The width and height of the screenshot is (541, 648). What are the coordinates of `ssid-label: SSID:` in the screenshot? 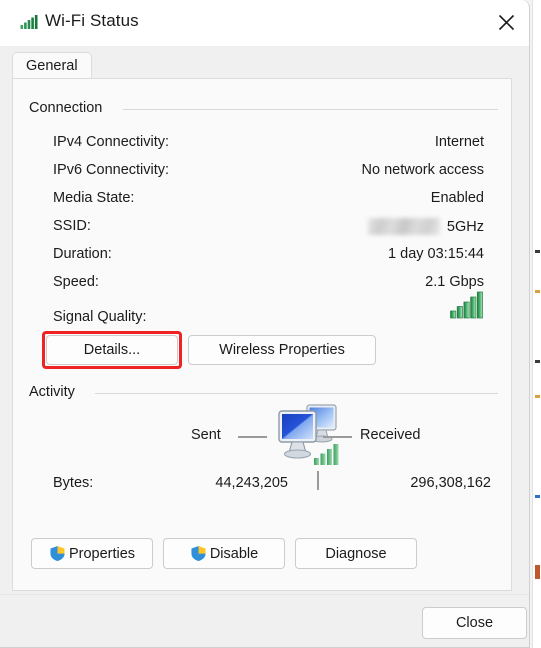 It's located at (72, 226).